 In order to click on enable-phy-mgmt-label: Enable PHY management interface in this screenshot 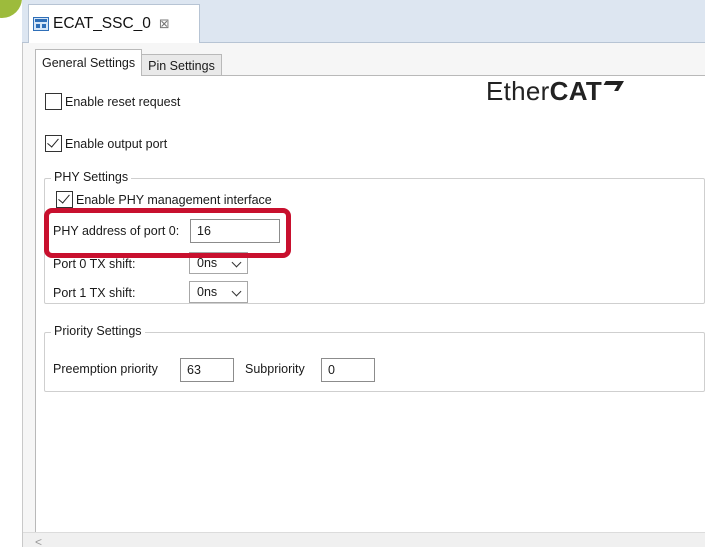, I will do `click(174, 199)`.